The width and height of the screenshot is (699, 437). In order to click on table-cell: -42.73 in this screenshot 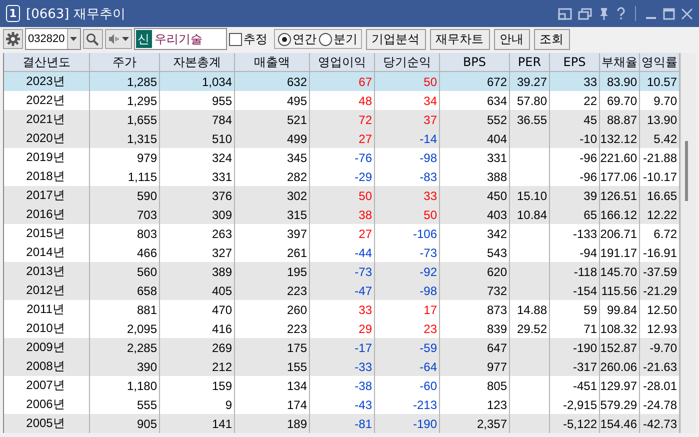, I will do `click(659, 423)`.